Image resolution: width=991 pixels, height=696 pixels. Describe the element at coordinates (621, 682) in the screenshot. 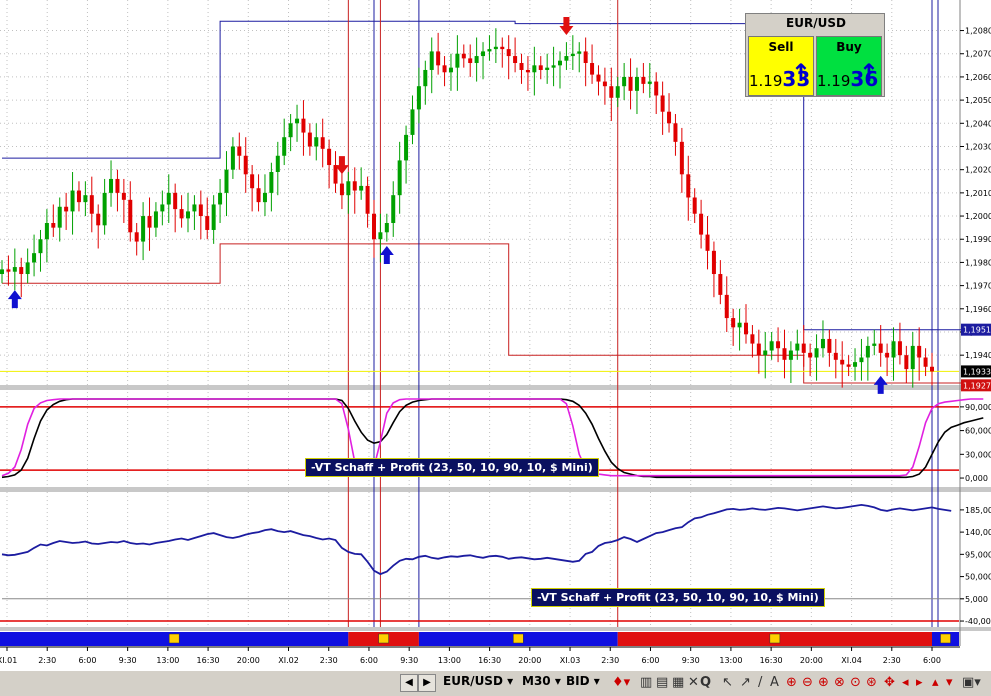

I see `bar-icon: ♦▾` at that location.